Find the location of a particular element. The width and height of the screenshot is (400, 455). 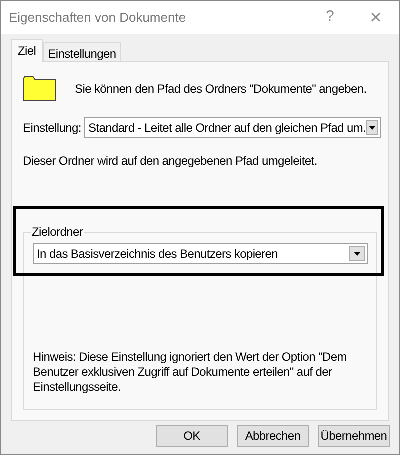

close-button: × is located at coordinates (376, 17).